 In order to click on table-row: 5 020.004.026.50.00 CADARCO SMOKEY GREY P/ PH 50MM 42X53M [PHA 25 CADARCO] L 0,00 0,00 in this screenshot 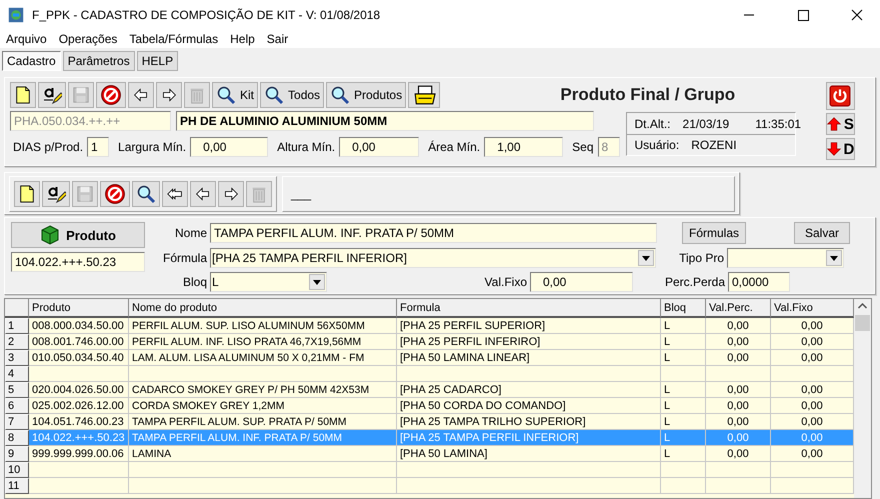, I will do `click(429, 390)`.